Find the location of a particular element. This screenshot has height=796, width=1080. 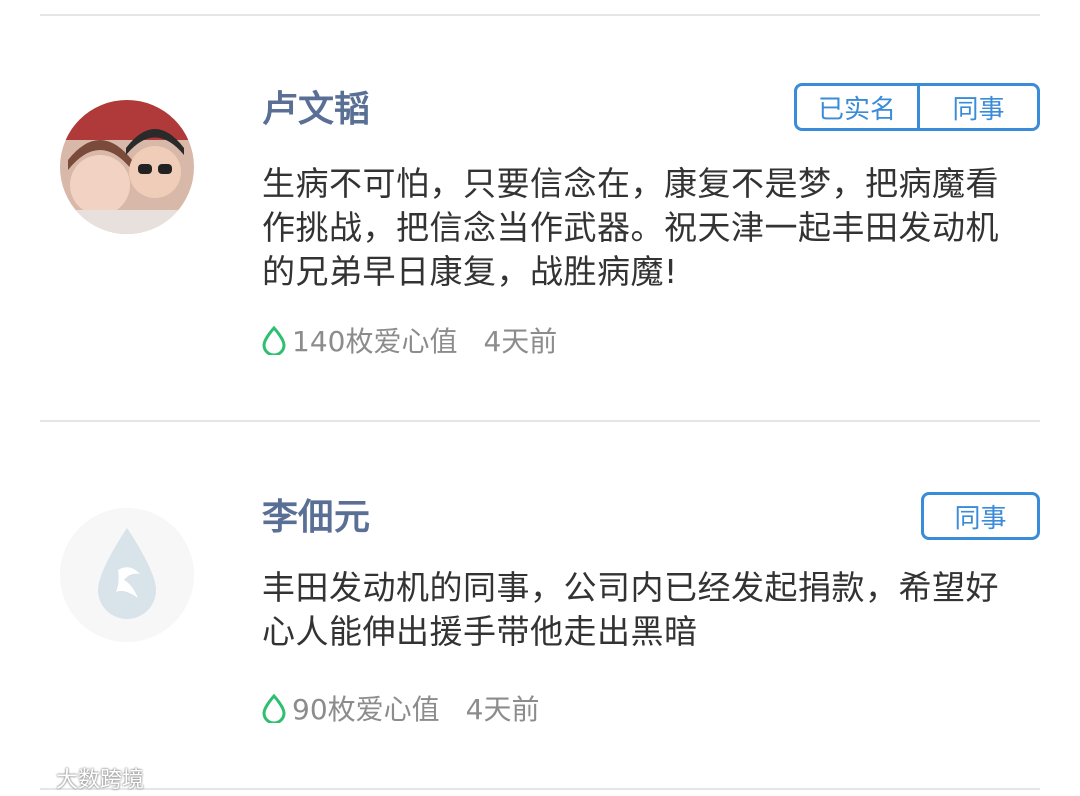

photo-avatar-icon is located at coordinates (127, 167).